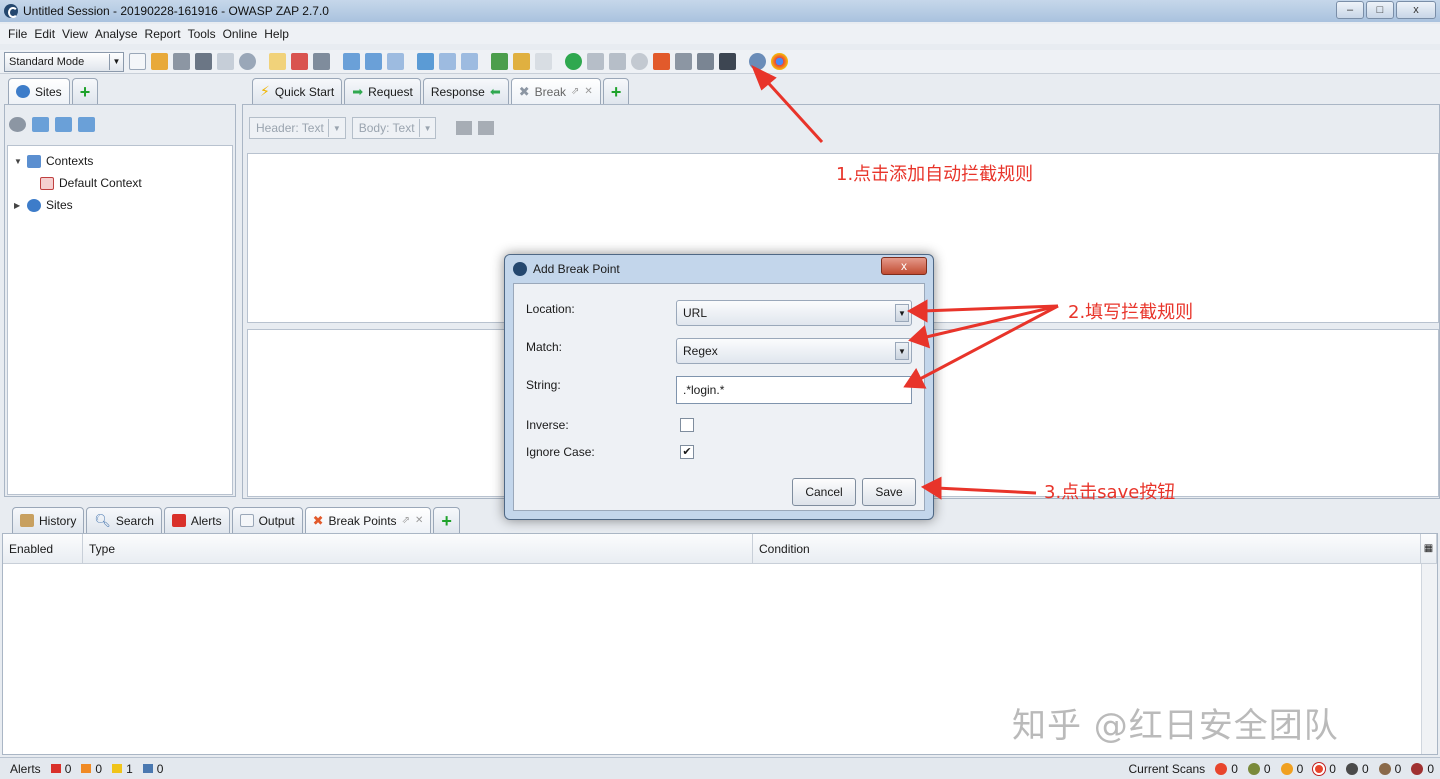 This screenshot has height=779, width=1440. What do you see at coordinates (447, 61) in the screenshot?
I see `panel-right-icon` at bounding box center [447, 61].